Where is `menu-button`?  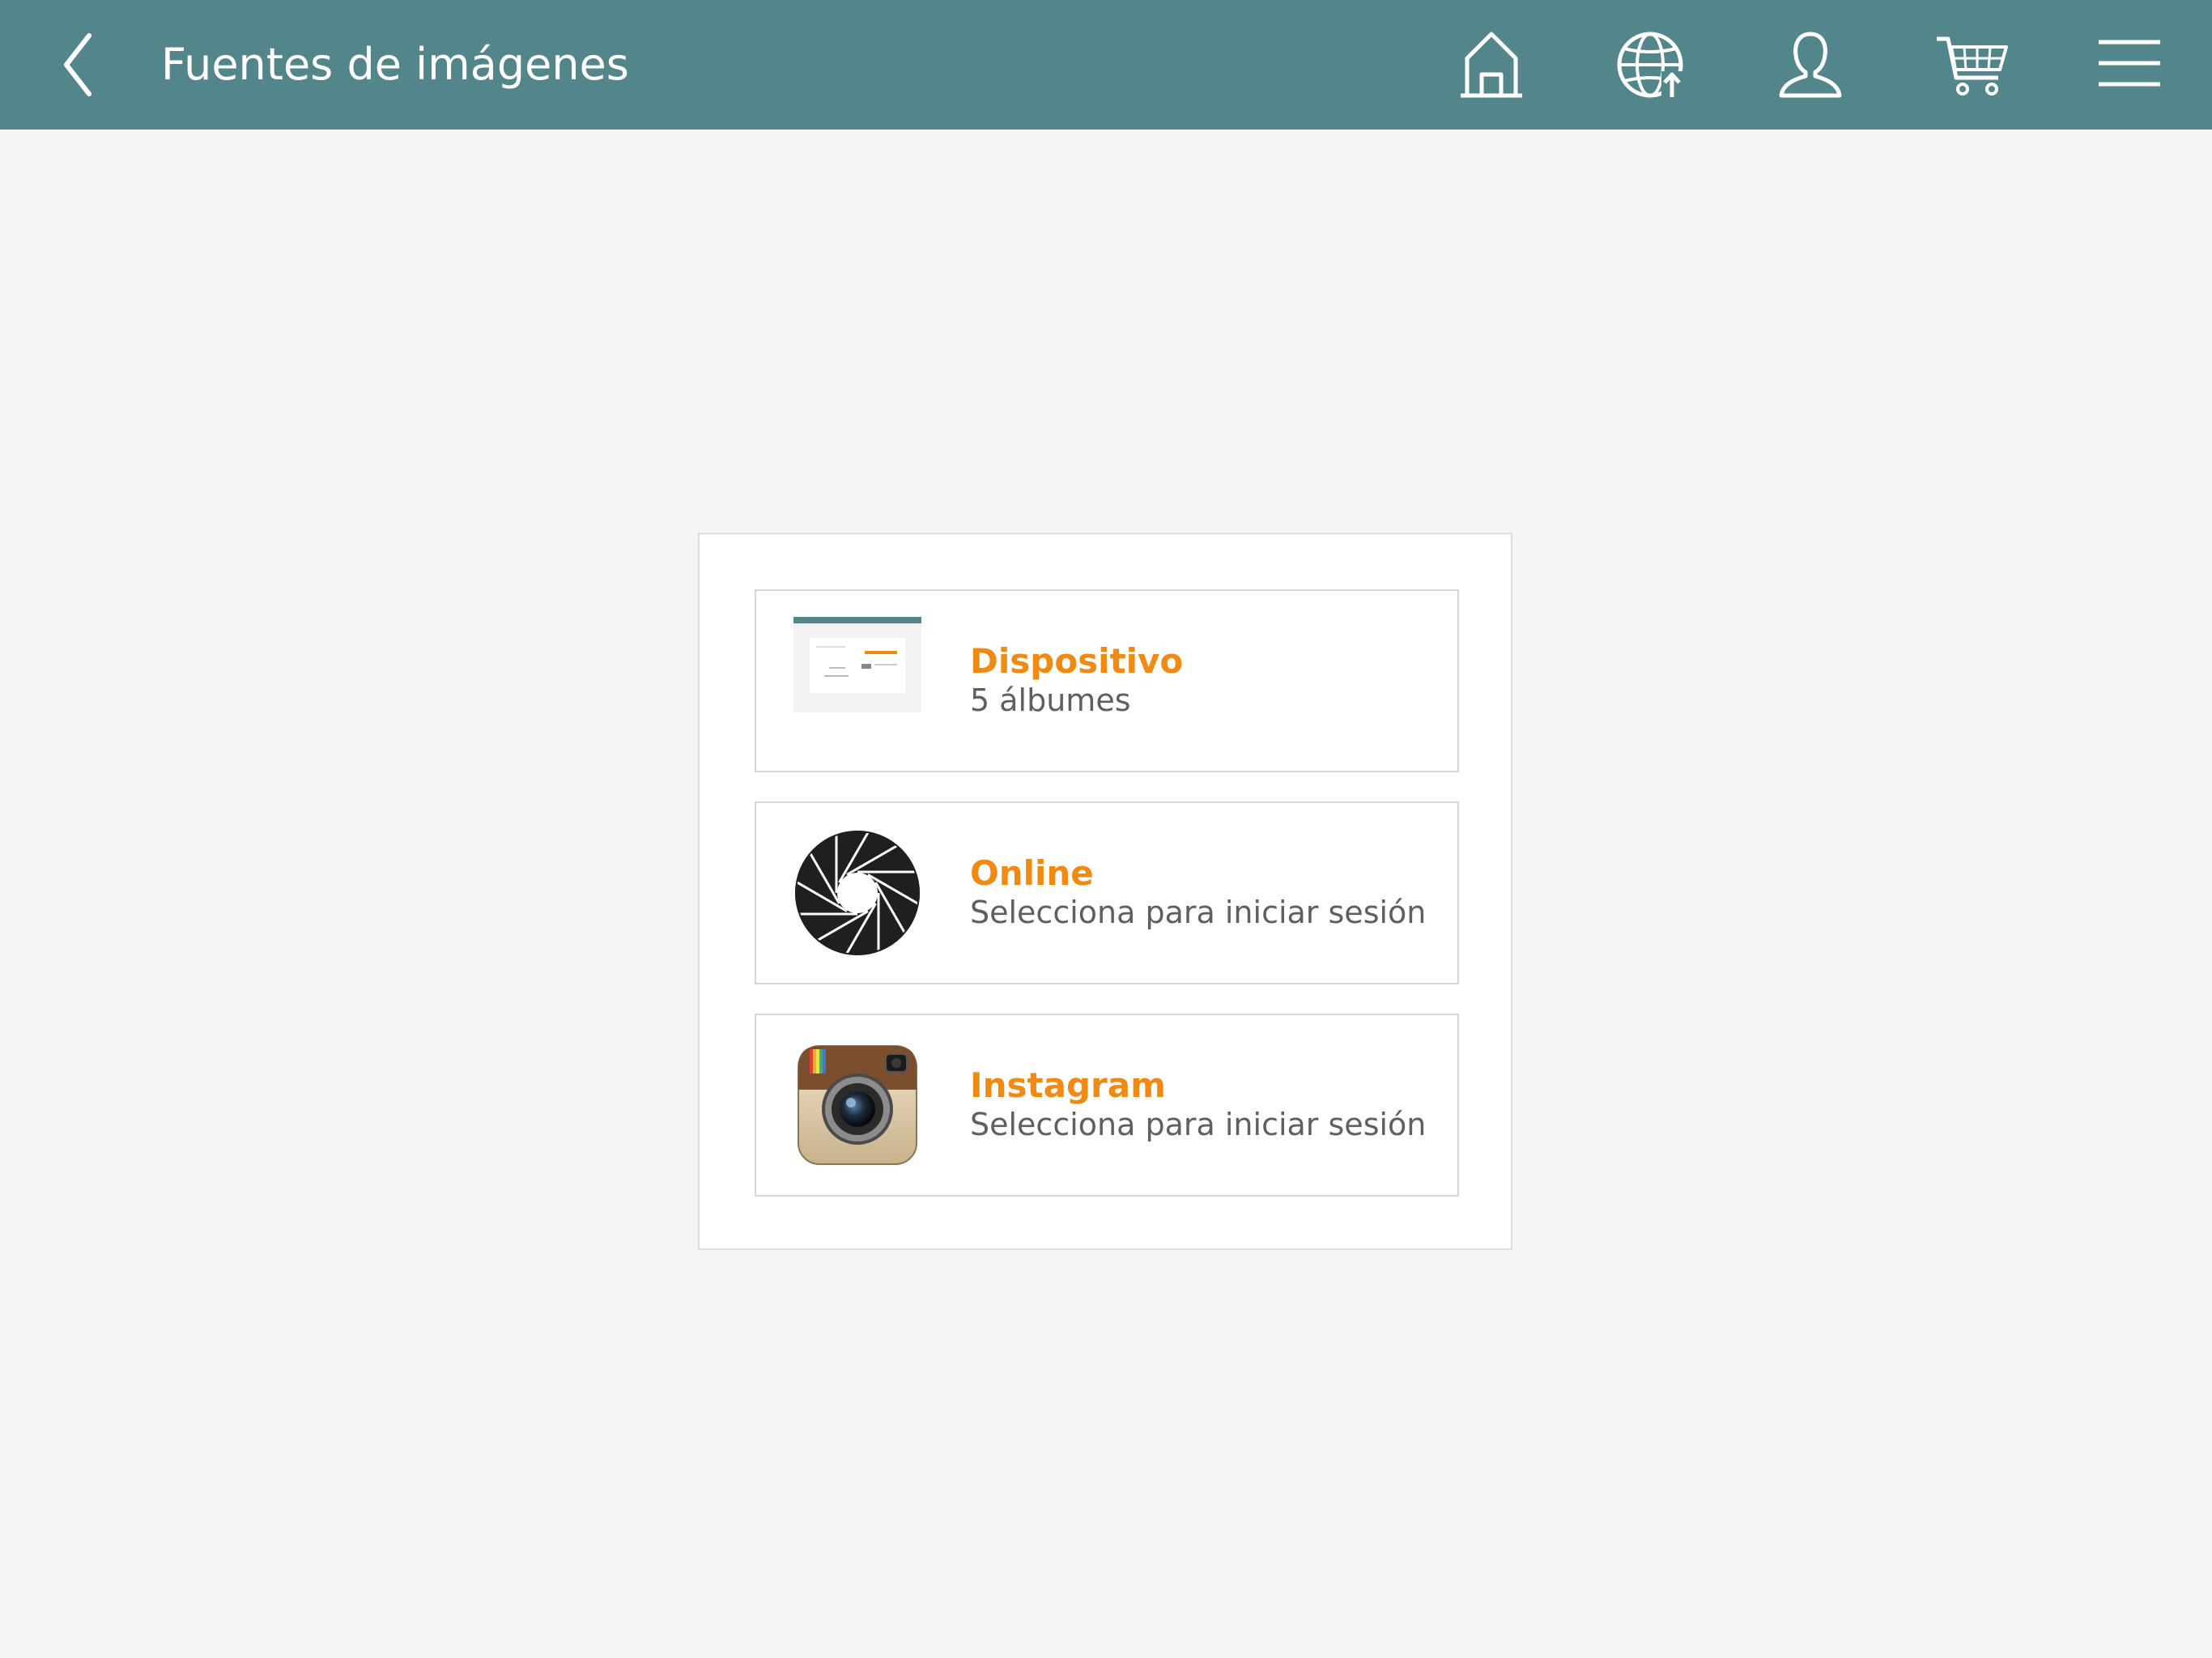 menu-button is located at coordinates (2130, 64).